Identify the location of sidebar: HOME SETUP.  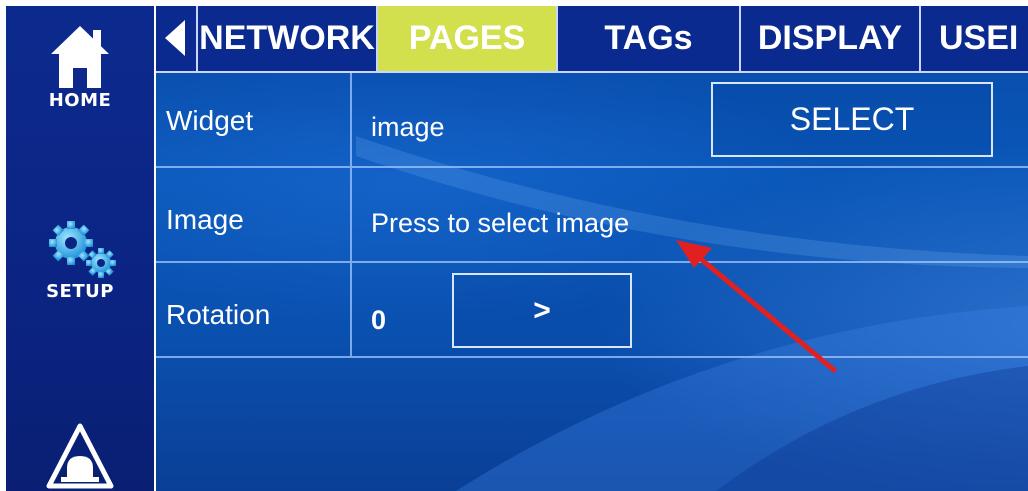
(80, 248).